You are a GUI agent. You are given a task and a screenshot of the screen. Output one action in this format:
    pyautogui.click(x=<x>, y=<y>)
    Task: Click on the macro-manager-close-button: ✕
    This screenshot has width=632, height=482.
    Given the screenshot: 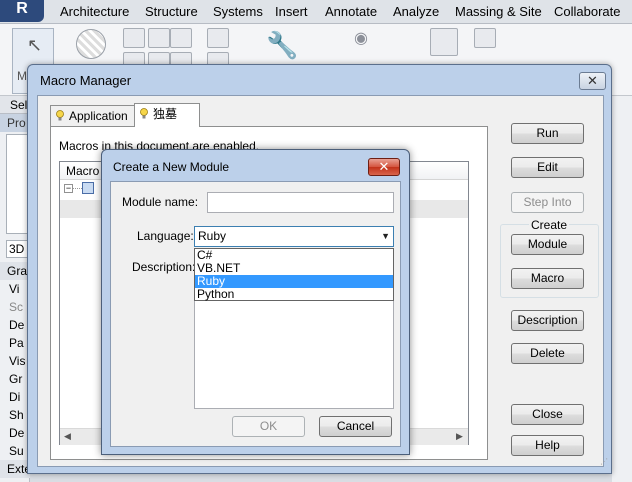 What is the action you would take?
    pyautogui.click(x=592, y=81)
    